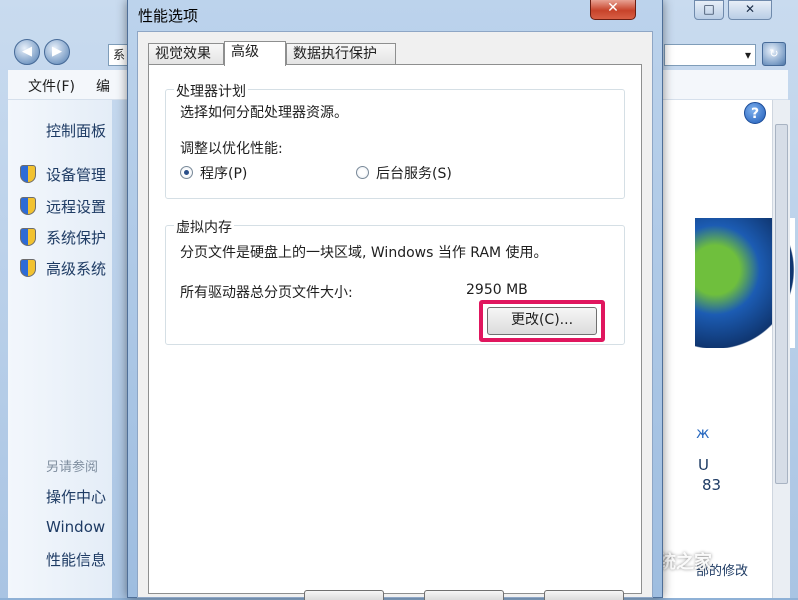  I want to click on control-panel-home-link: 控制面板, so click(76, 130).